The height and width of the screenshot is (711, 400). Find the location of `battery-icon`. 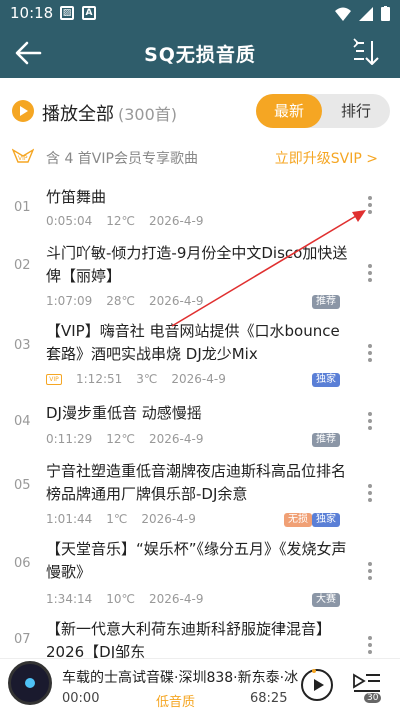

battery-icon is located at coordinates (385, 13).